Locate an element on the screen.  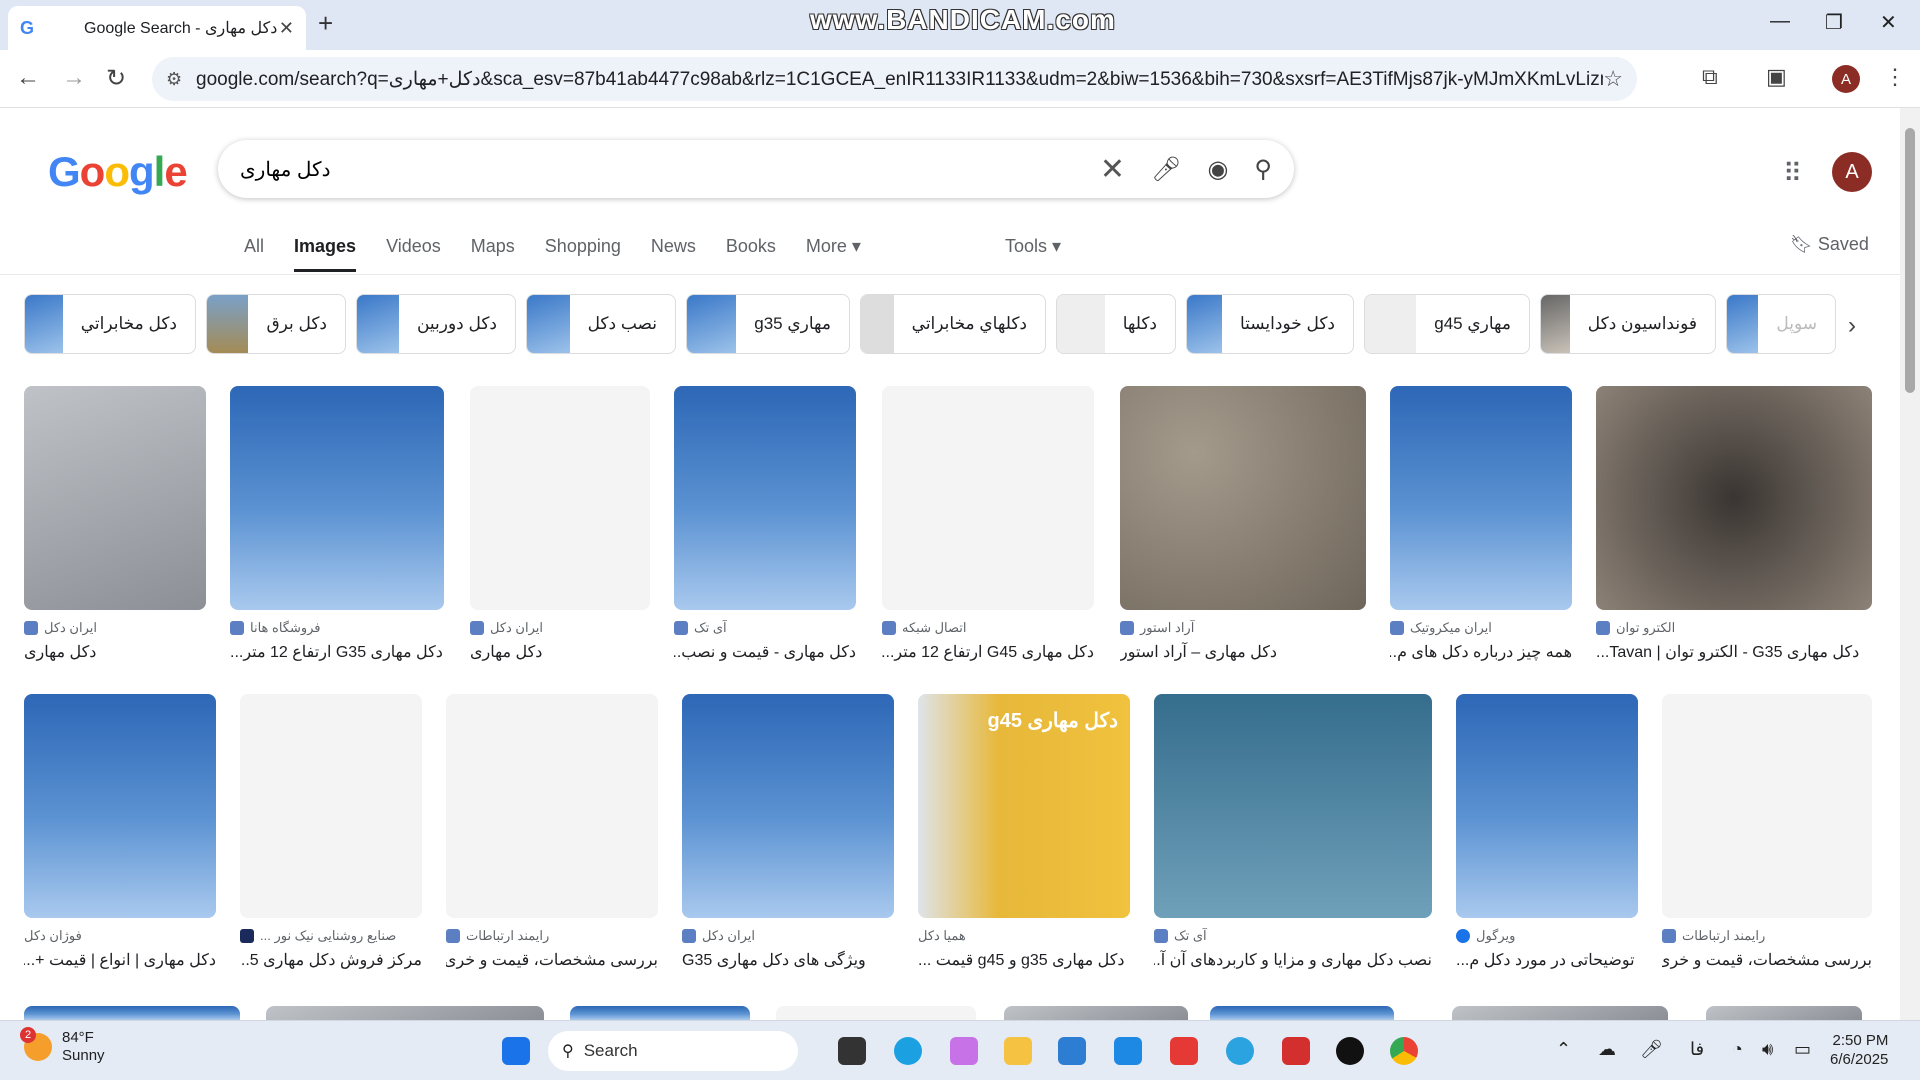
windows-start-icon is located at coordinates (516, 1051).